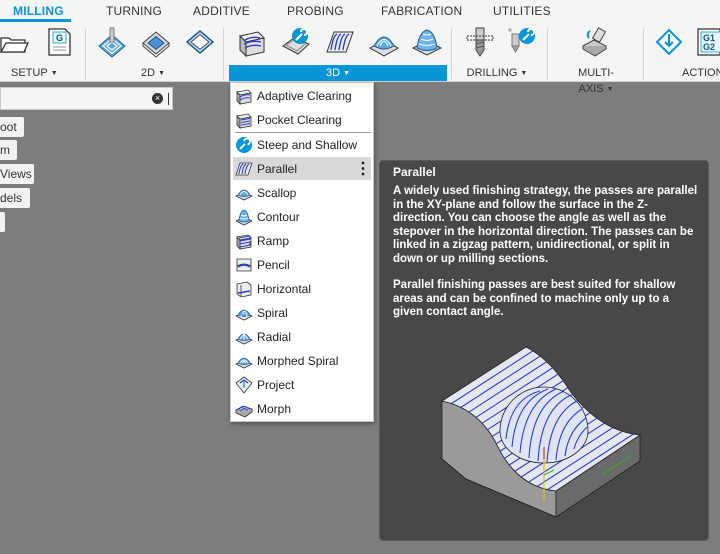 Image resolution: width=720 pixels, height=554 pixels. I want to click on close-icon: ×, so click(157, 98).